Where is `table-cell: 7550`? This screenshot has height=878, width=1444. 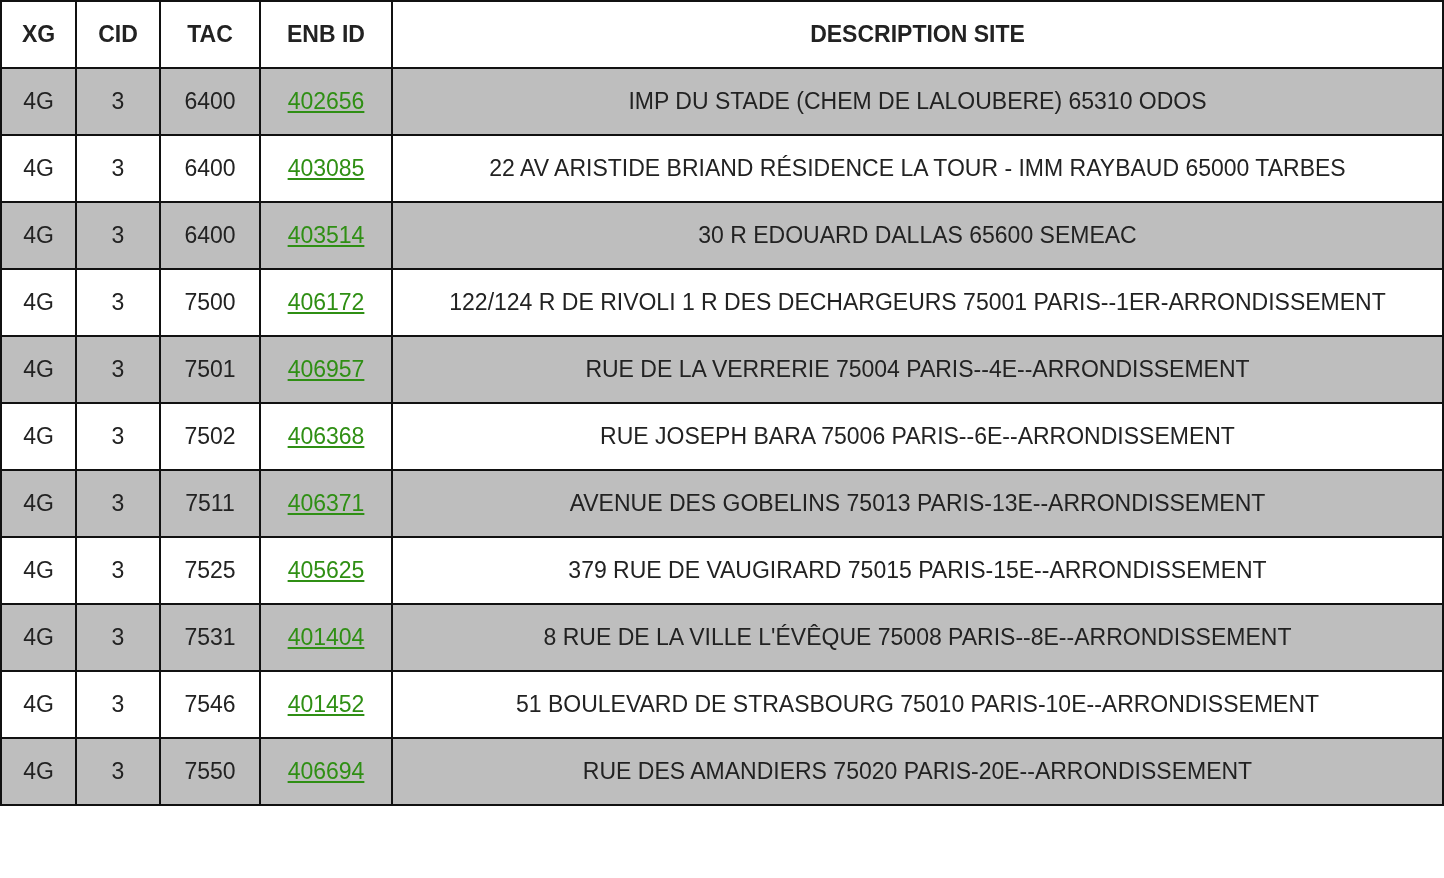 table-cell: 7550 is located at coordinates (210, 771).